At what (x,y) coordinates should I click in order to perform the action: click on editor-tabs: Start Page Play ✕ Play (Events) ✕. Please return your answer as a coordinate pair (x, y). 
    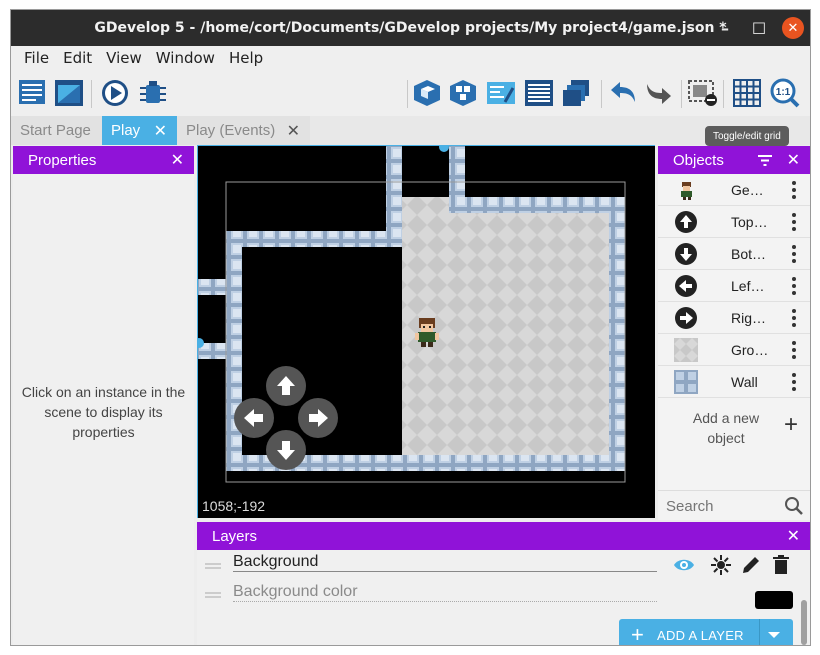
    Looking at the image, I should click on (410, 130).